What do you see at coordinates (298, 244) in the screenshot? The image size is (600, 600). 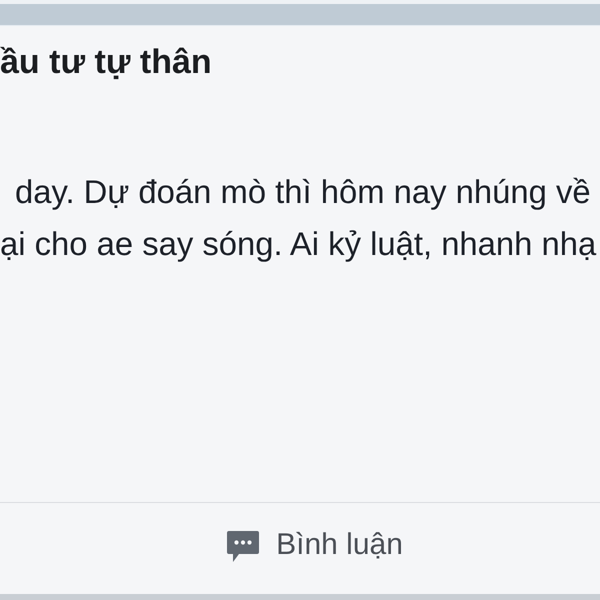 I see `post-text-line: ại cho ae say sóng. Ai kỷ luật, nhanh nhạ` at bounding box center [298, 244].